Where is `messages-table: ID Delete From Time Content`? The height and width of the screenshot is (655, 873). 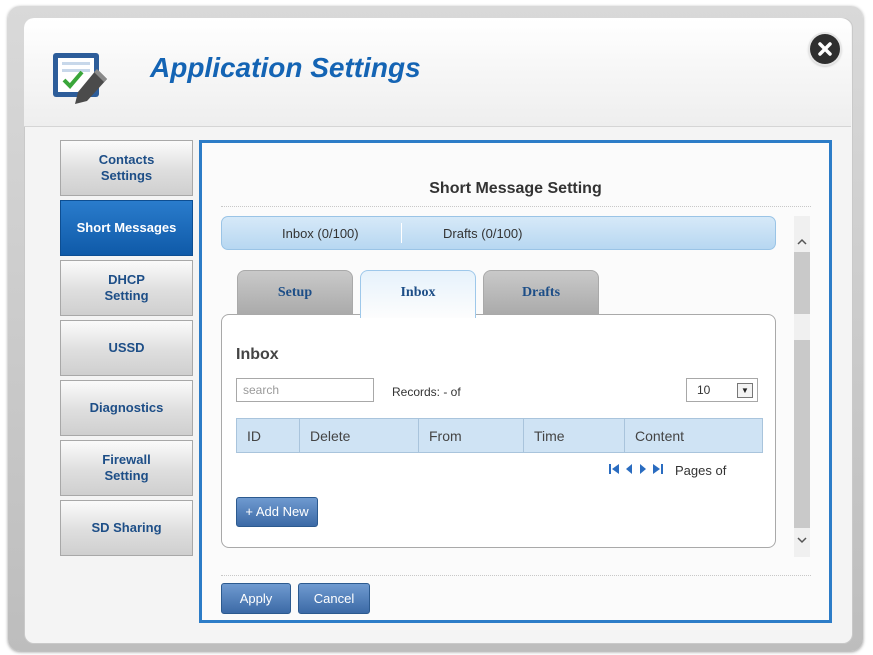 messages-table: ID Delete From Time Content is located at coordinates (499, 435).